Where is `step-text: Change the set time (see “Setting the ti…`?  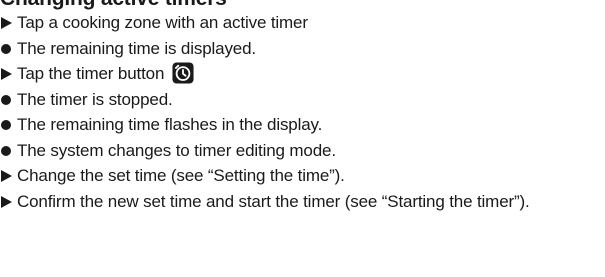
step-text: Change the set time (see “Setting the ti… is located at coordinates (181, 175).